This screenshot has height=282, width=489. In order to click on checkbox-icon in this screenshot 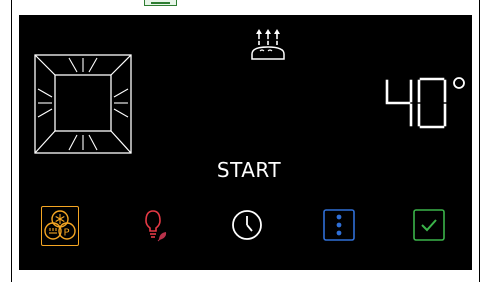, I will do `click(429, 225)`.